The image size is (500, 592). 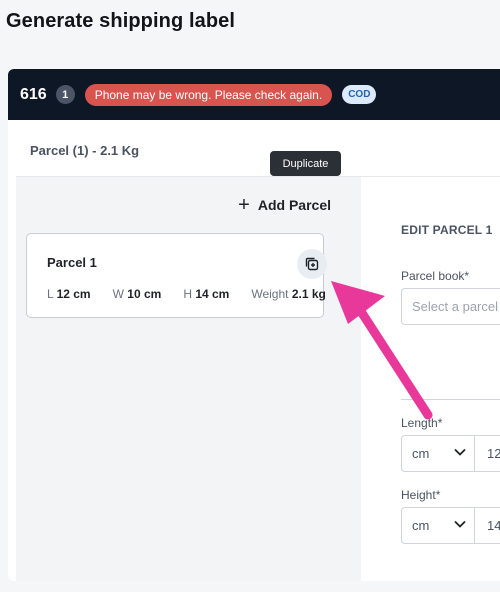 I want to click on height-input: 14, so click(x=487, y=525).